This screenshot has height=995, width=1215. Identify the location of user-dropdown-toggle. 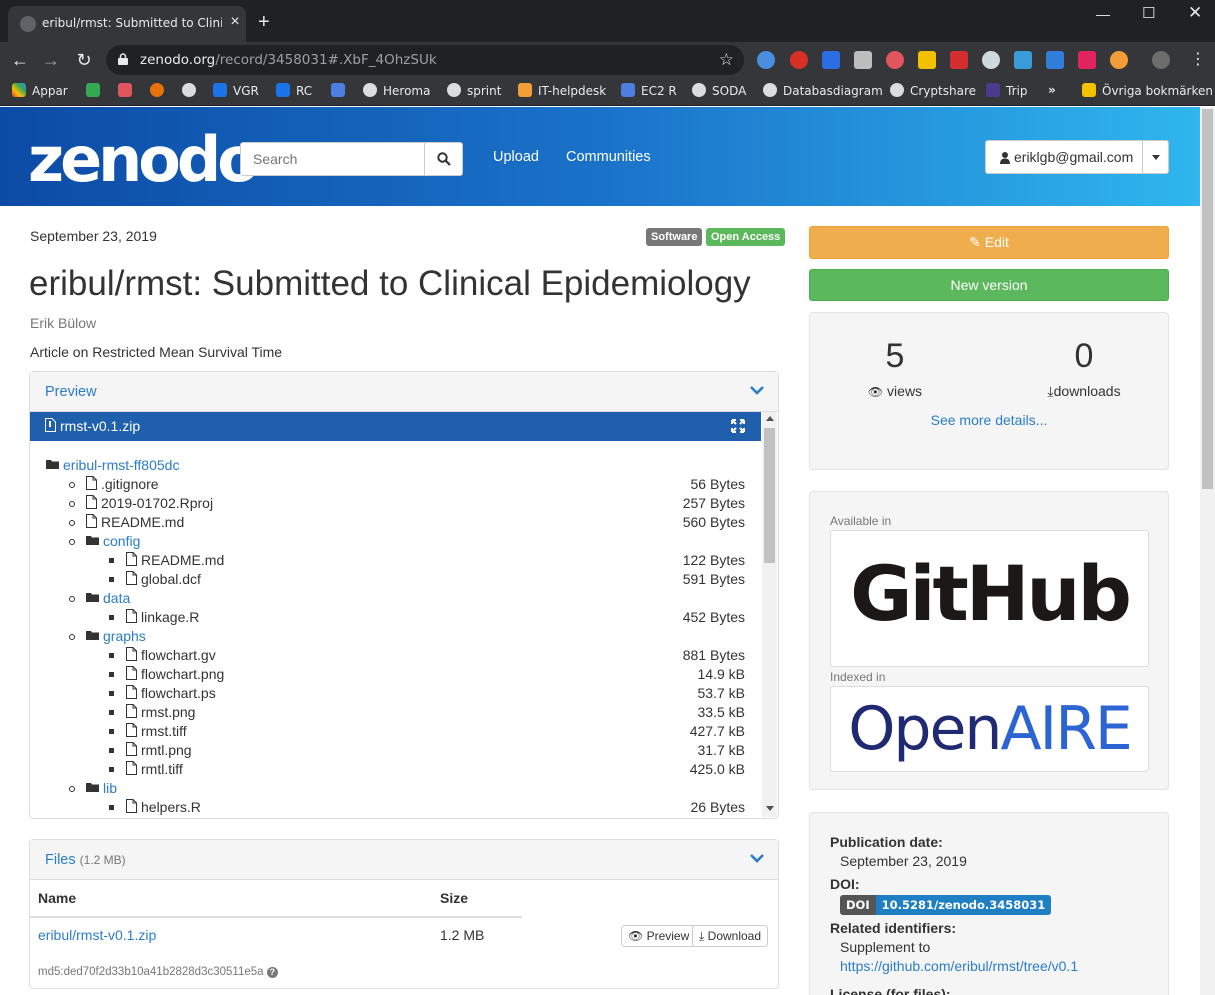
(1155, 157).